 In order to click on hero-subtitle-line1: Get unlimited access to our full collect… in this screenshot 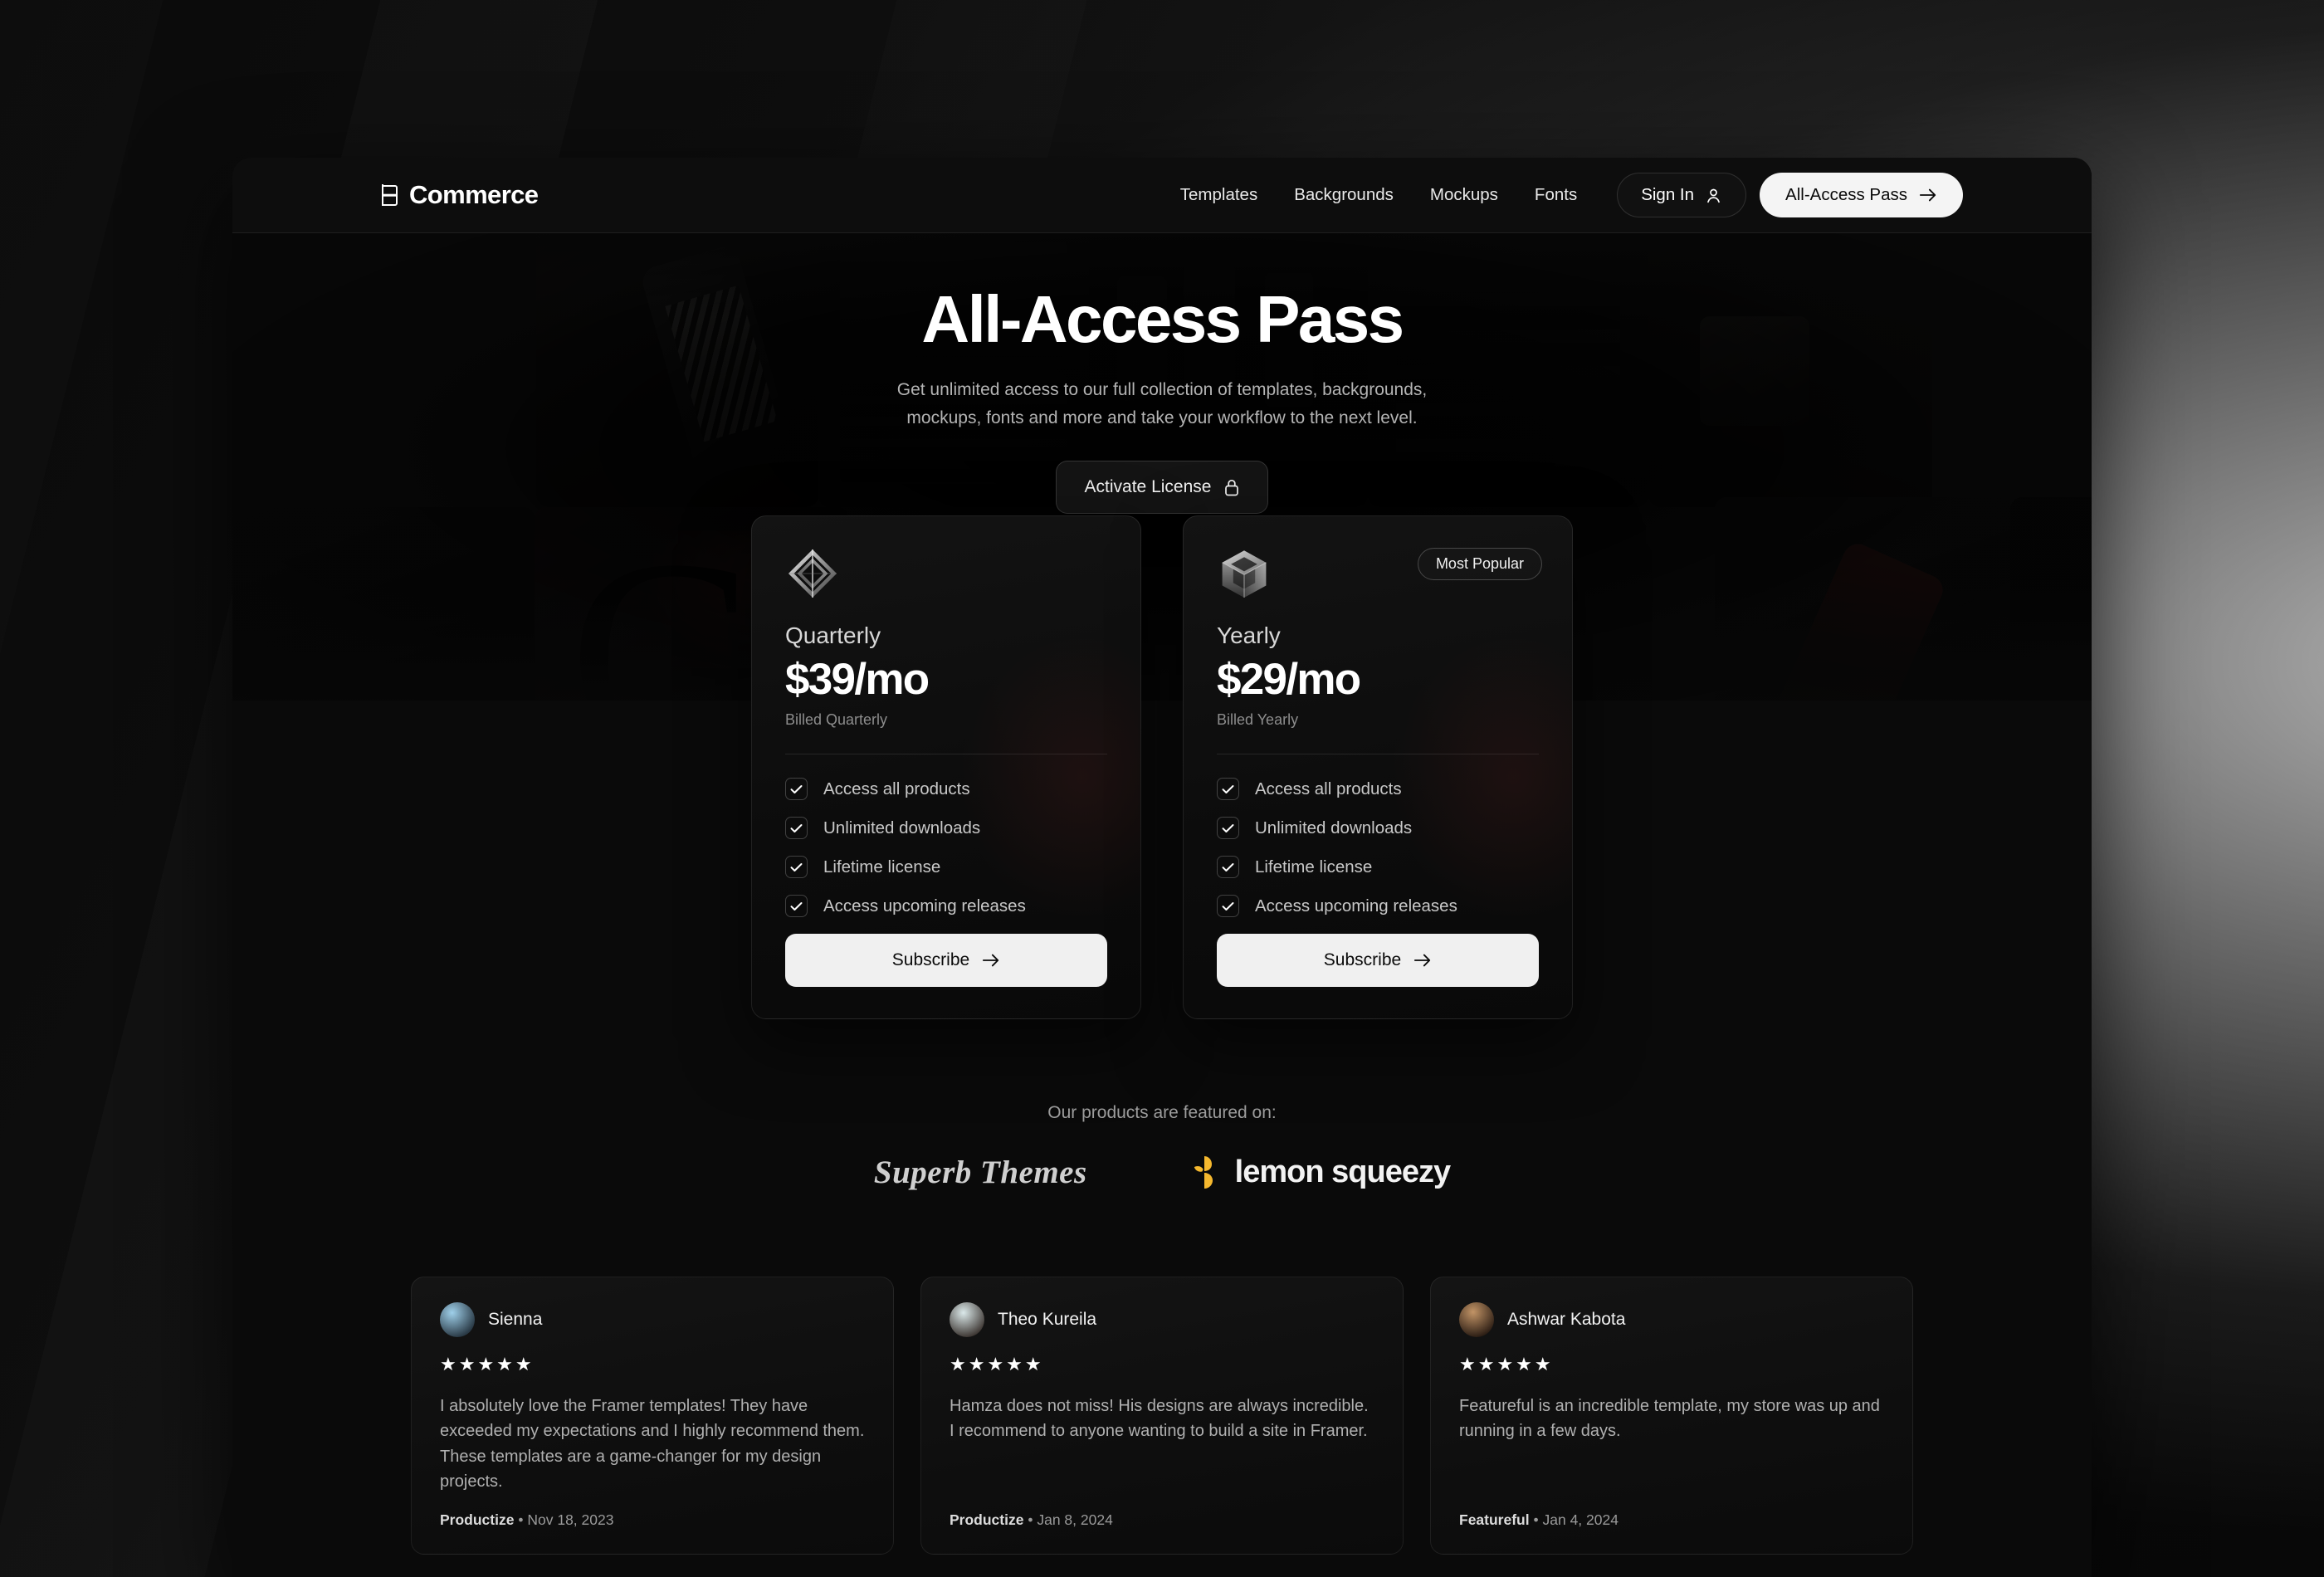, I will do `click(1162, 389)`.